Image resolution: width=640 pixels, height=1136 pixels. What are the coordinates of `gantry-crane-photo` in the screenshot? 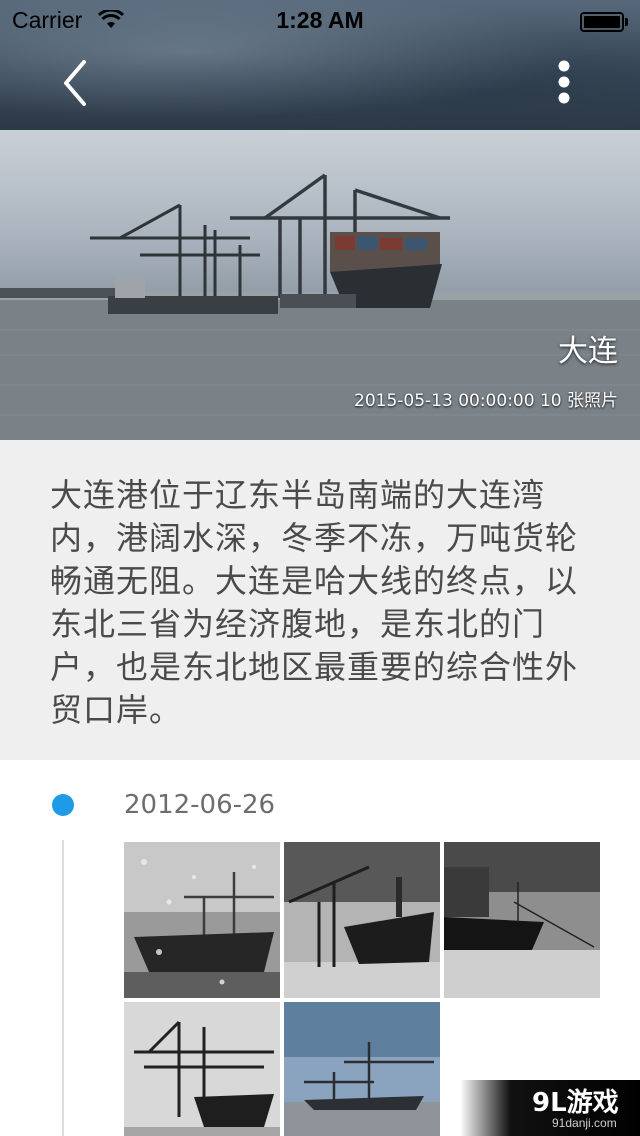 It's located at (202, 1069).